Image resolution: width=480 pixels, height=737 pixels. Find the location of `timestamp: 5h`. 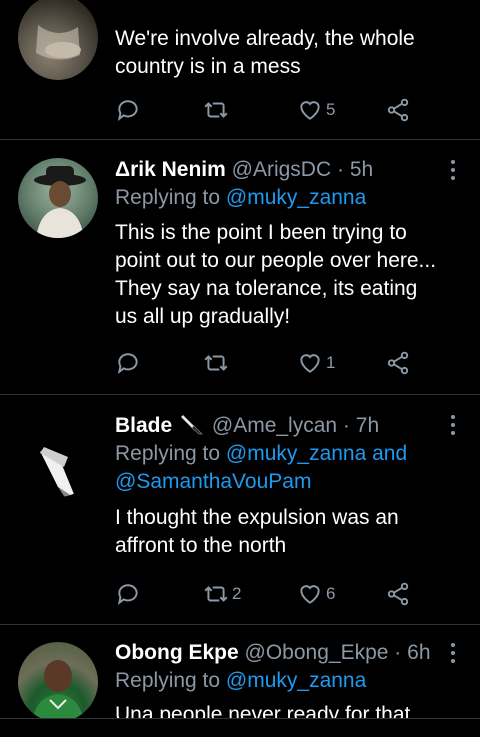

timestamp: 5h is located at coordinates (361, 169).